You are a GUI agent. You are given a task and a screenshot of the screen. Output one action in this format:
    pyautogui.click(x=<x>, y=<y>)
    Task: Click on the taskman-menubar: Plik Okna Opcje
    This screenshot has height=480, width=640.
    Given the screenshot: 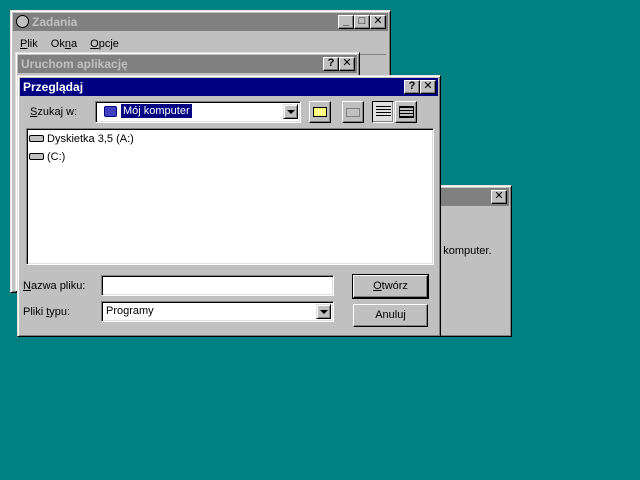 What is the action you would take?
    pyautogui.click(x=69, y=44)
    